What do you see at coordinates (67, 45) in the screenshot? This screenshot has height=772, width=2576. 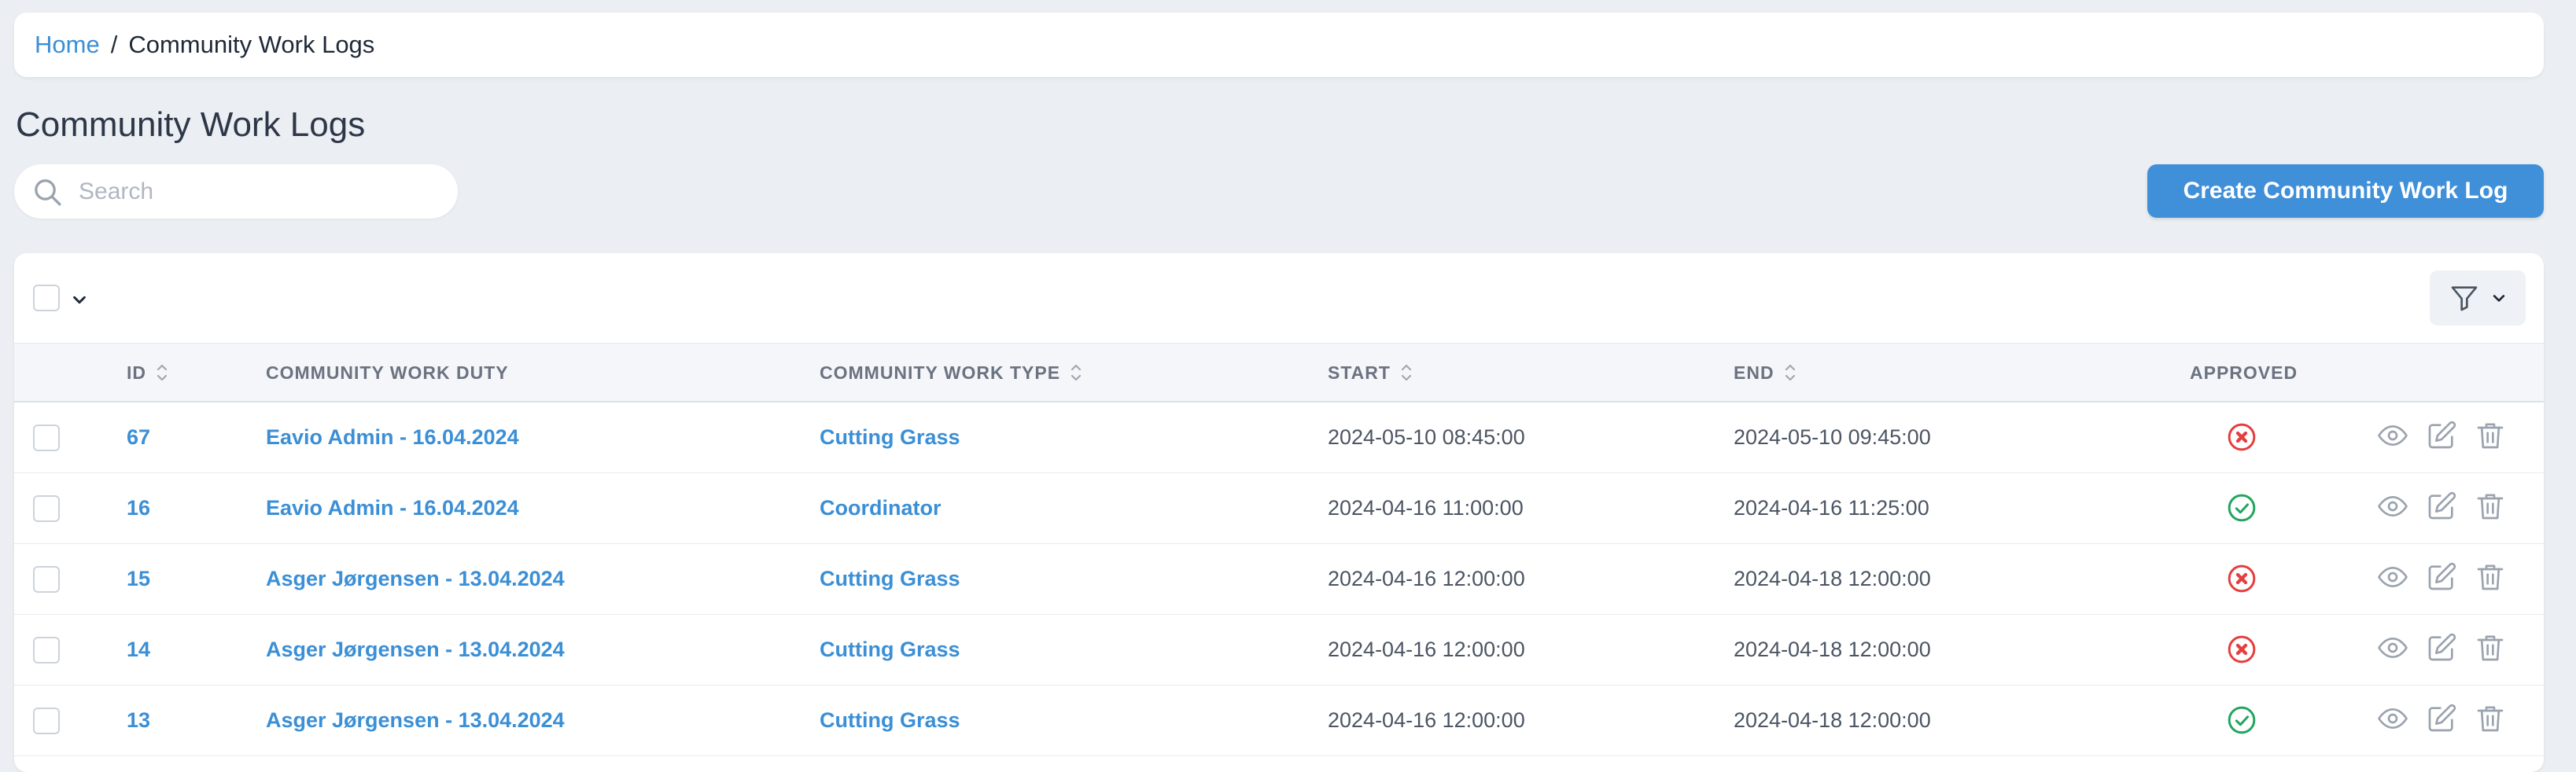 I see `breadcrumb-home-link: Home` at bounding box center [67, 45].